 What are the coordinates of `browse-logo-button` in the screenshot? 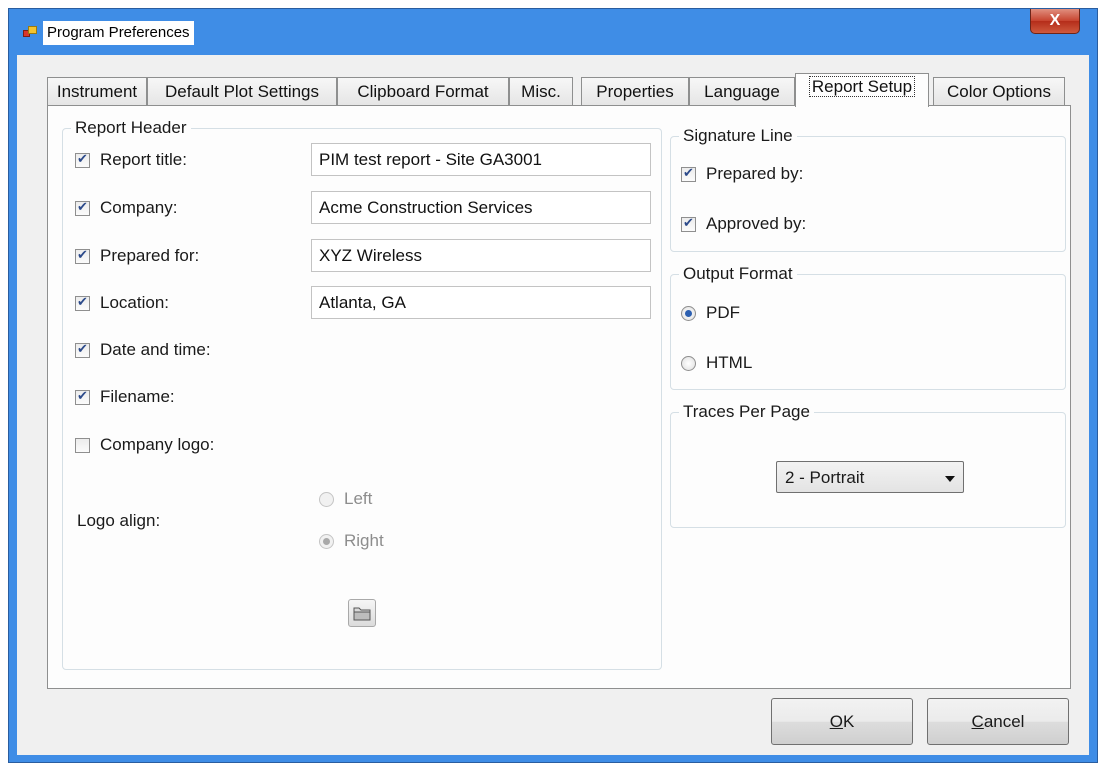 It's located at (362, 613).